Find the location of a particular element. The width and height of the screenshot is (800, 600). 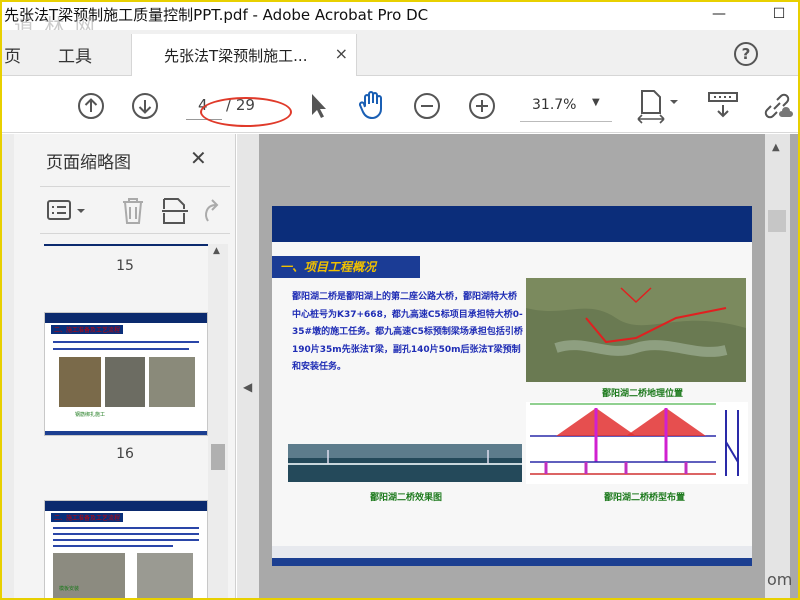

section-heading: 一、项目工程概况 is located at coordinates (346, 267).